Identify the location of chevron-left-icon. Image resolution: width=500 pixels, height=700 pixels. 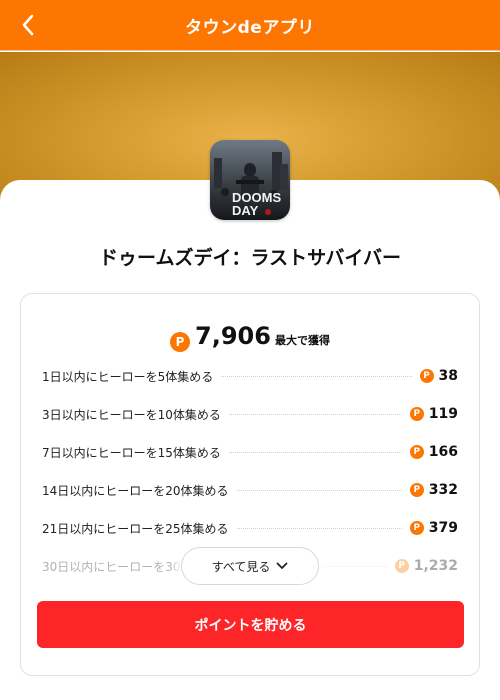
(28, 25).